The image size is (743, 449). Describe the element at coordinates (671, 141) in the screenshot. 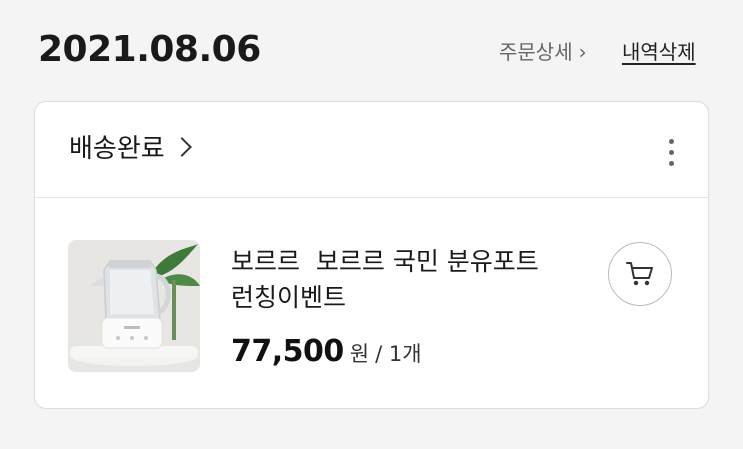

I see `more-vertical-icon` at that location.